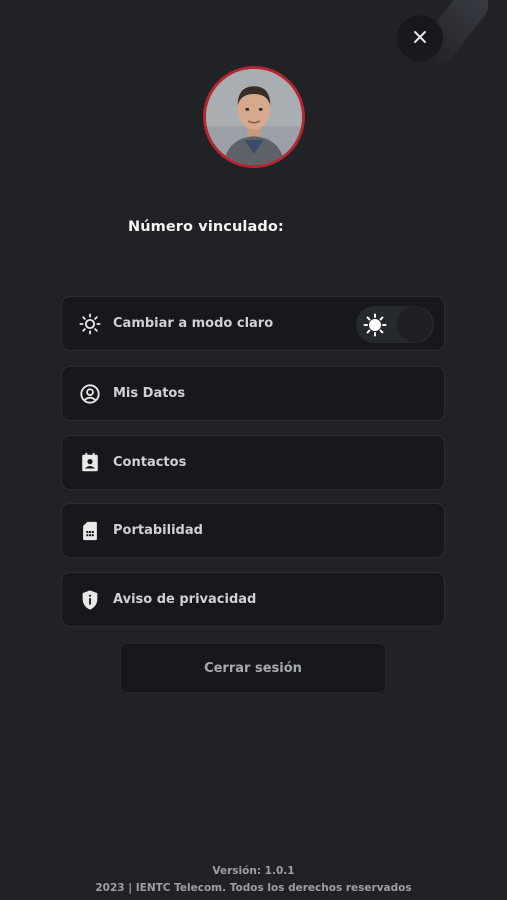 The height and width of the screenshot is (900, 507). I want to click on toggle-knob, so click(414, 324).